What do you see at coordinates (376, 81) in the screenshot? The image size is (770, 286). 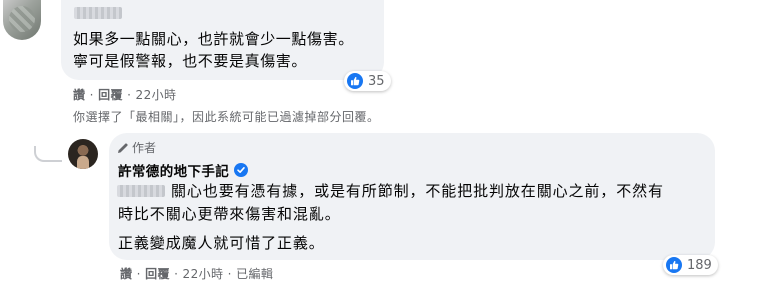 I see `comment-reaction-count: 35` at bounding box center [376, 81].